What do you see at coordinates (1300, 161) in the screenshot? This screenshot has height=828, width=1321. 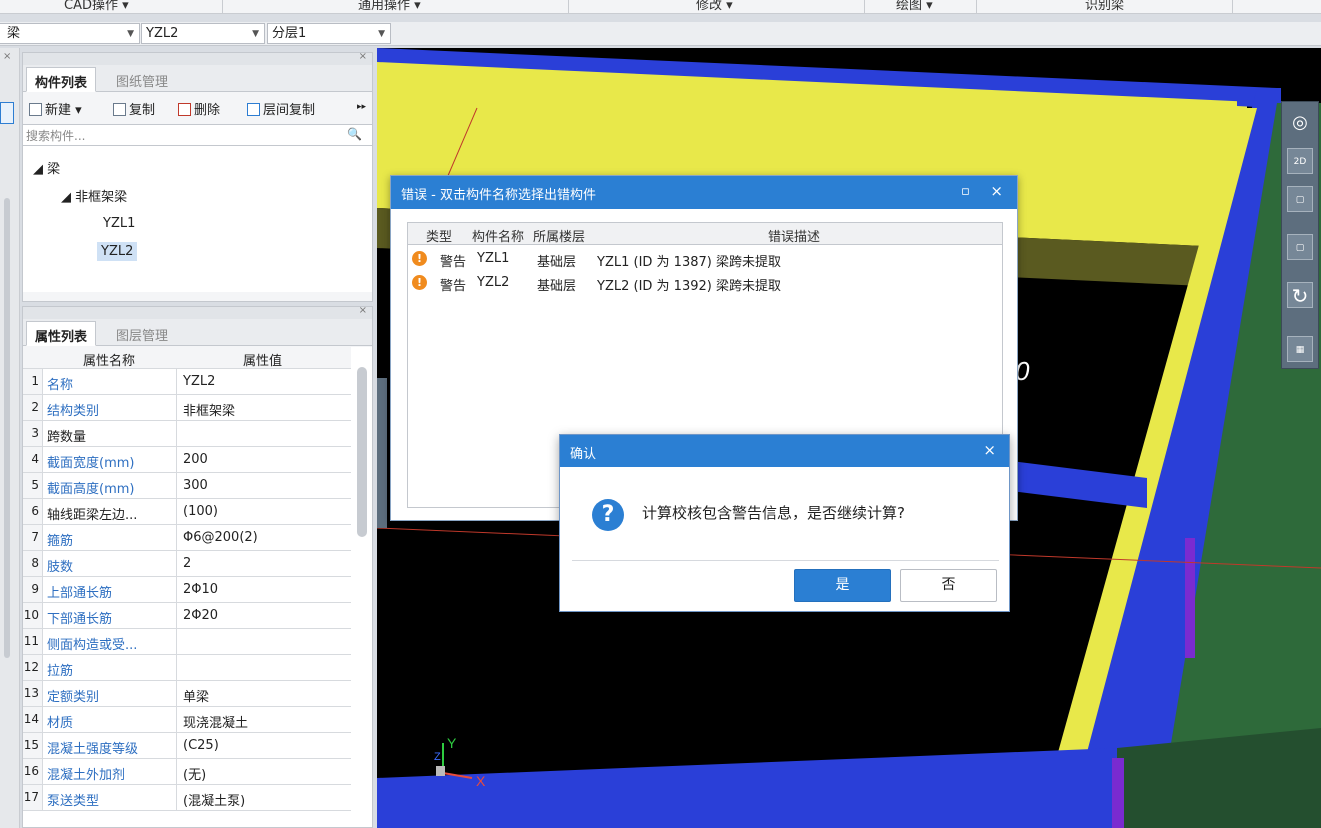 I see `view-2d-button: 2D` at bounding box center [1300, 161].